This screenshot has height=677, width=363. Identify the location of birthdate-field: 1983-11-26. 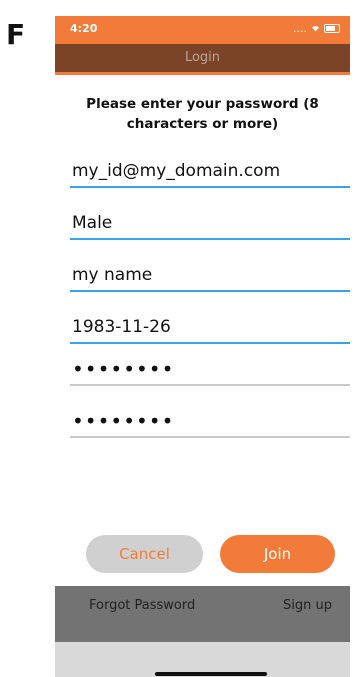
(210, 327).